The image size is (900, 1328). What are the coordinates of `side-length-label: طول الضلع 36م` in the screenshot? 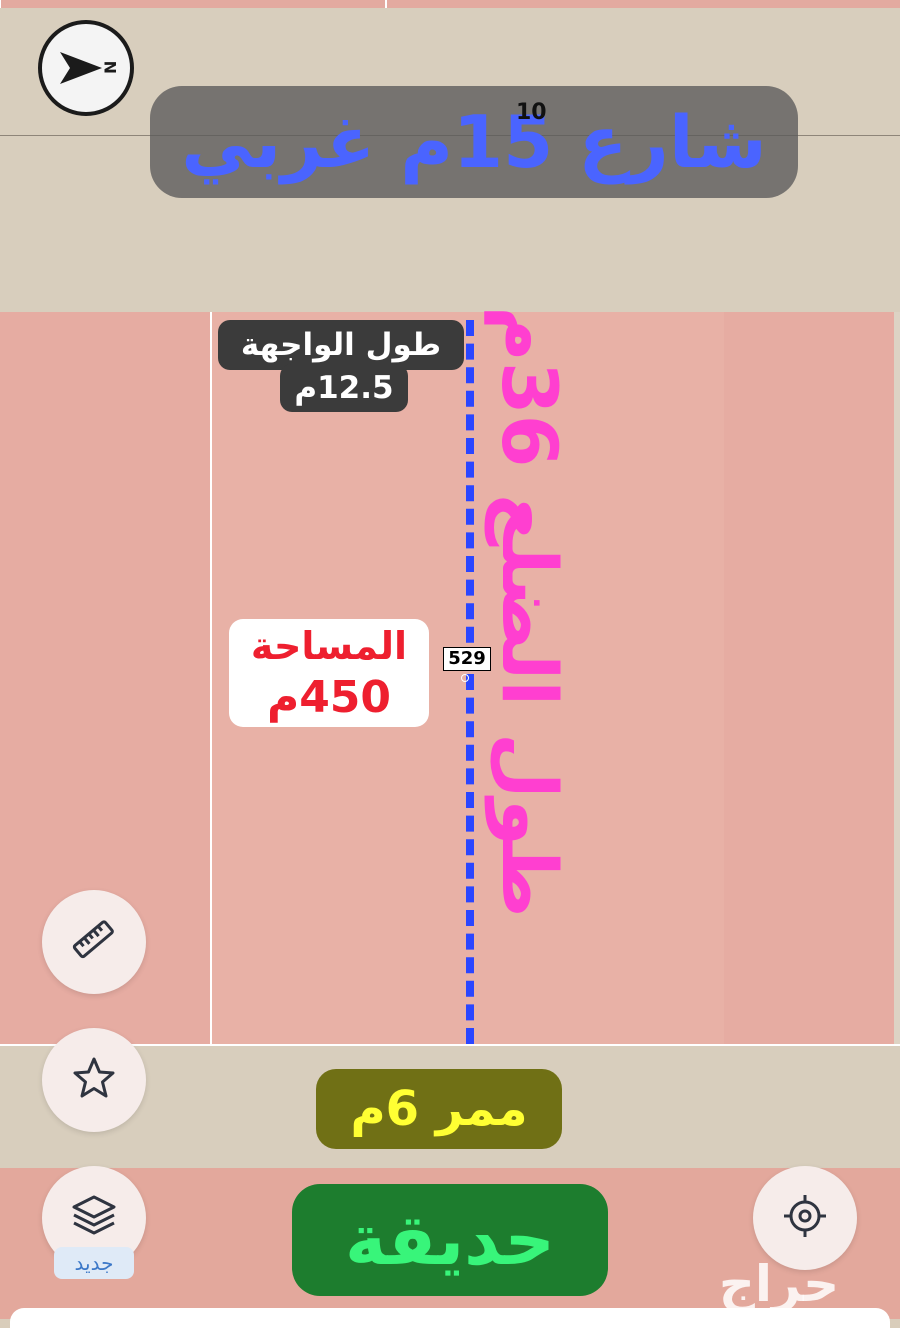 It's located at (529, 612).